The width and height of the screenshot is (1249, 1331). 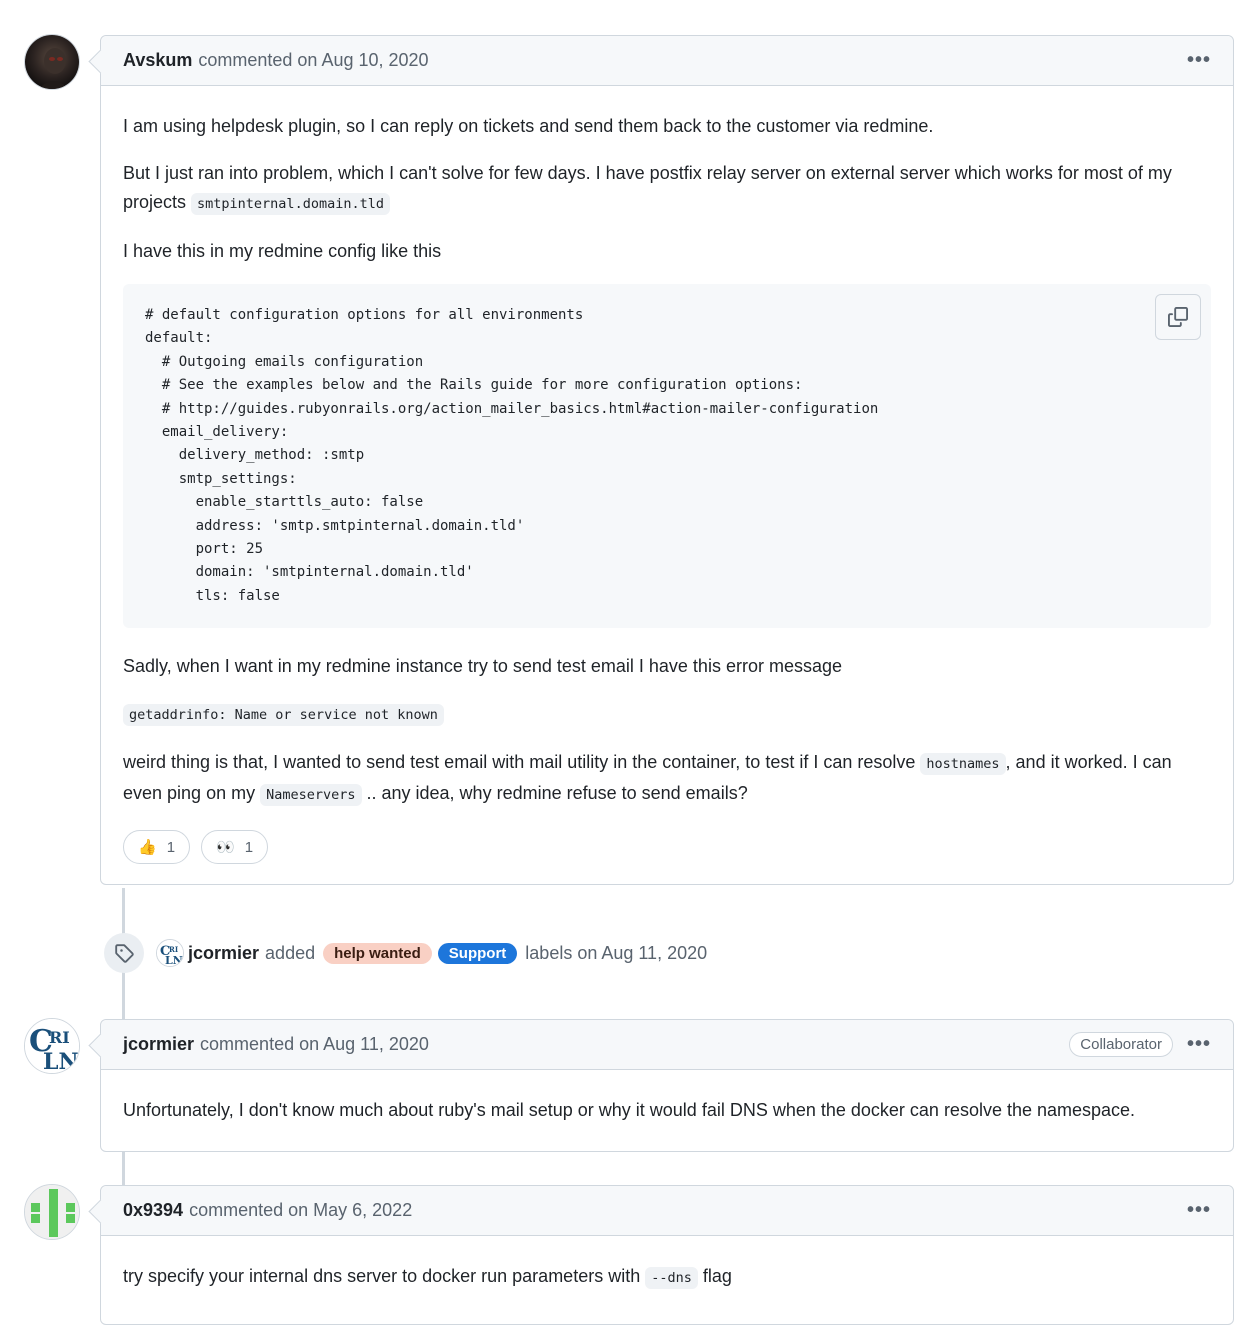 I want to click on comment-timestamp: commented on May 6, 2022, so click(x=300, y=1210).